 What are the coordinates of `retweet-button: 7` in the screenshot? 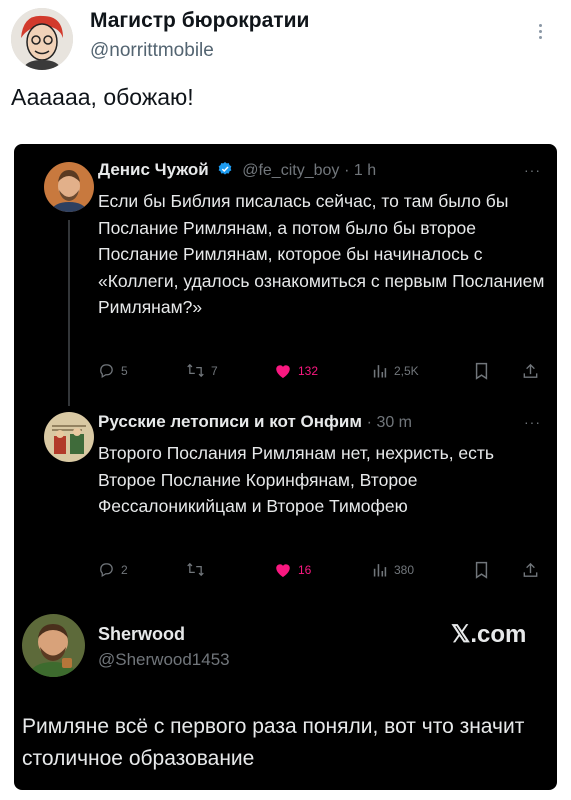 It's located at (202, 370).